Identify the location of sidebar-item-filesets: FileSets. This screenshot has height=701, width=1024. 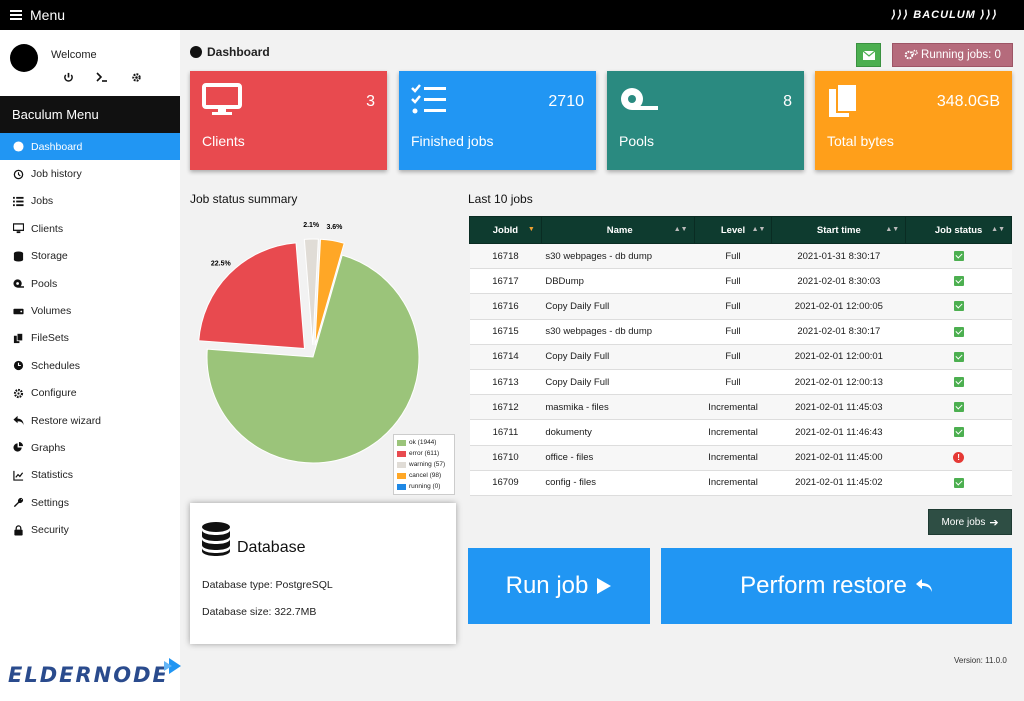
(90, 338).